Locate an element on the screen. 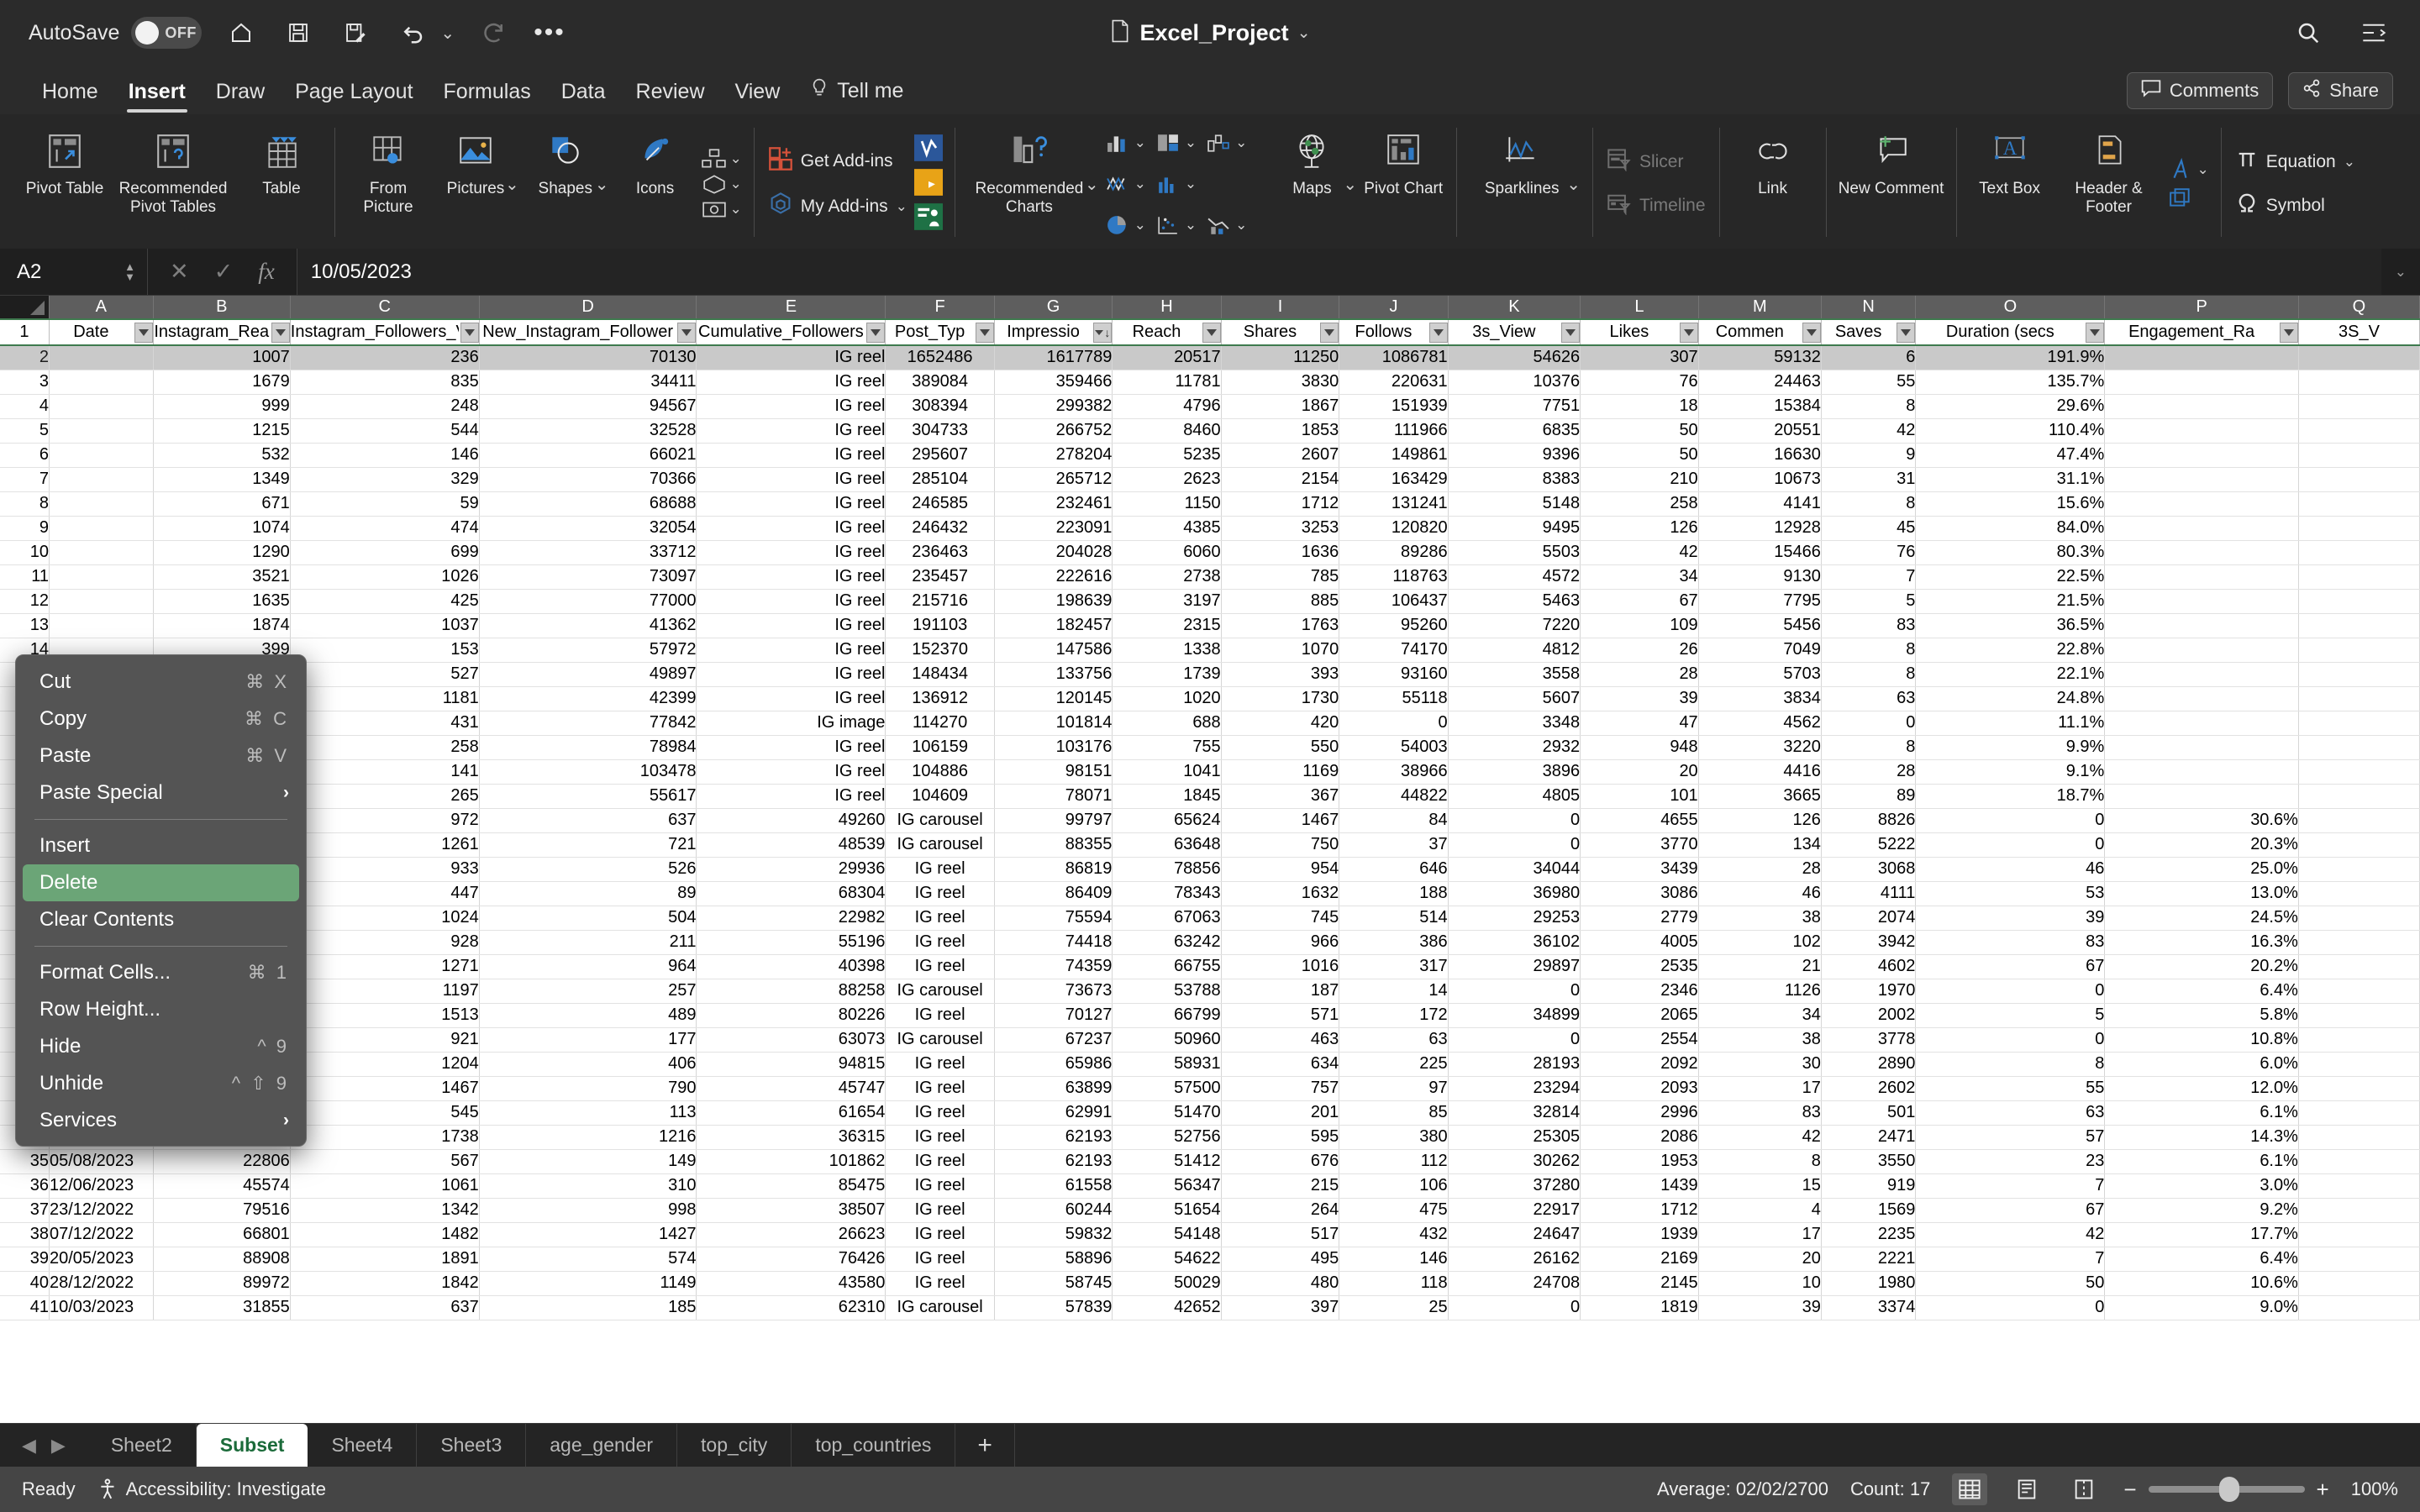  cell: 15466 is located at coordinates (1760, 552).